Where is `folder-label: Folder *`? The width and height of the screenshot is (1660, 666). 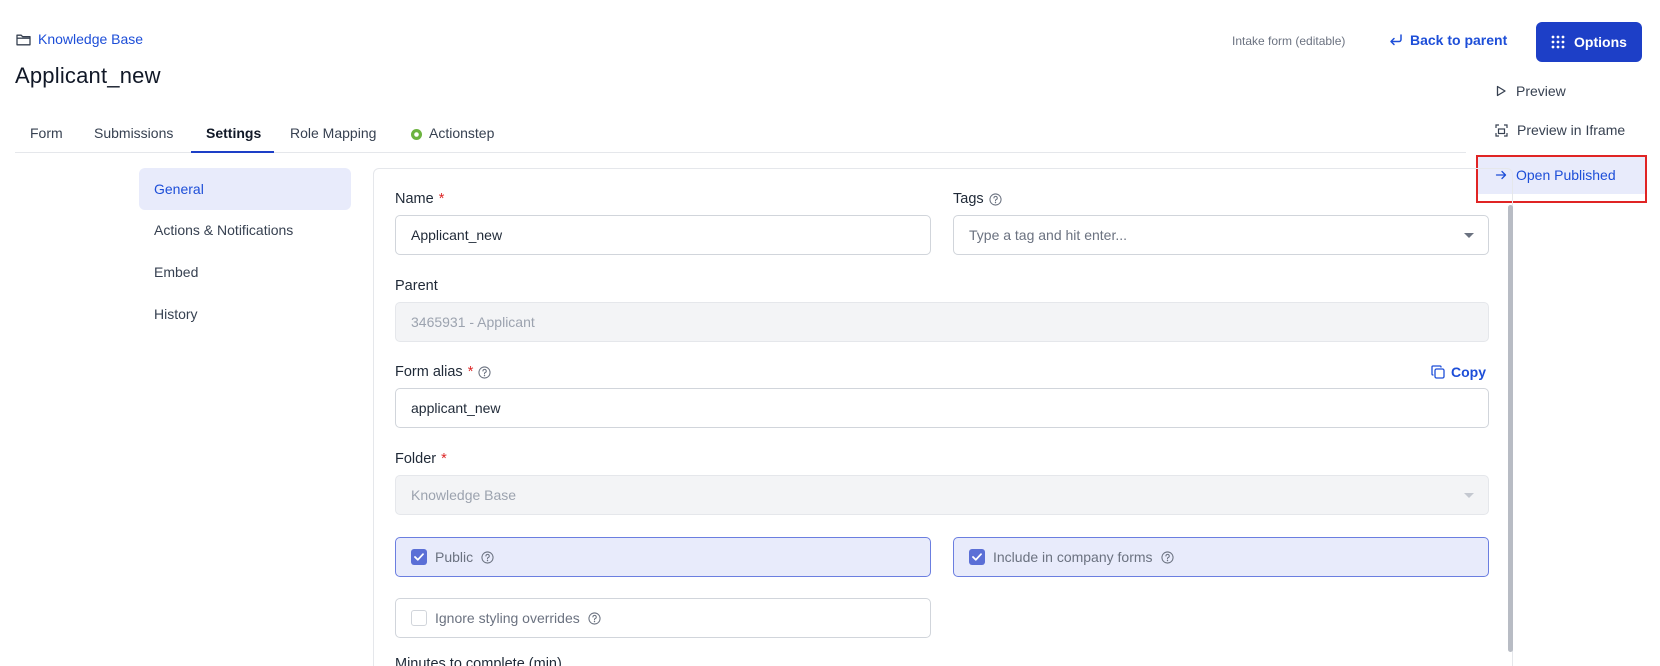 folder-label: Folder * is located at coordinates (421, 459).